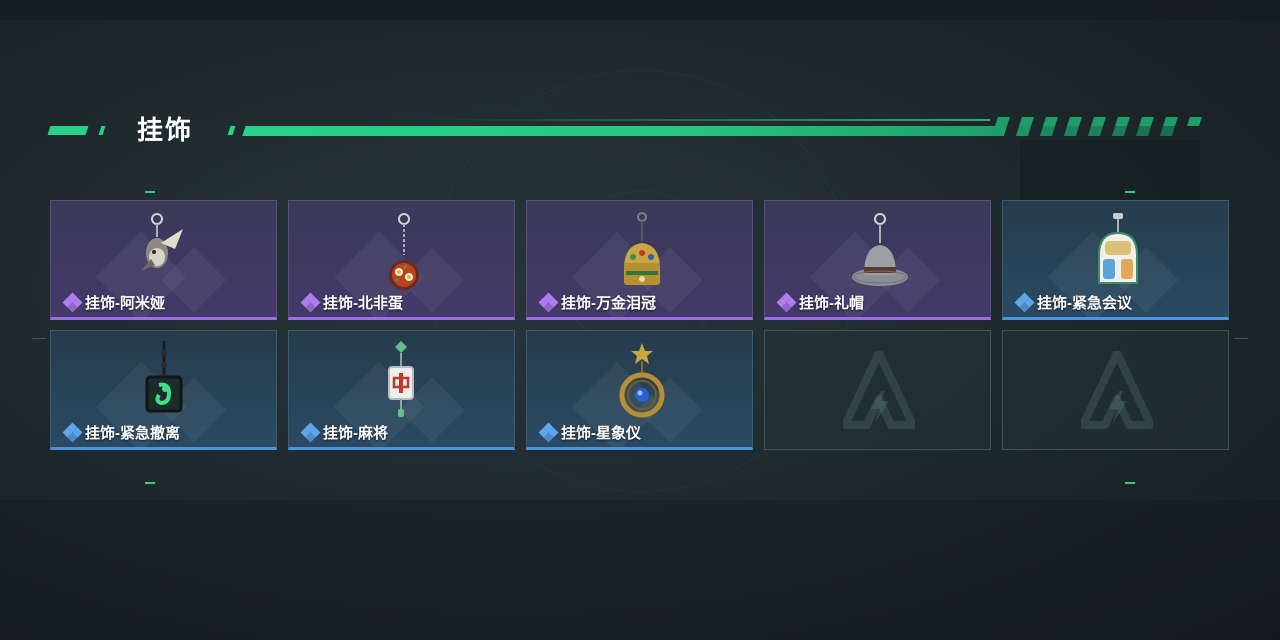  I want to click on charm-card: 挂饰-礼帽, so click(877, 260).